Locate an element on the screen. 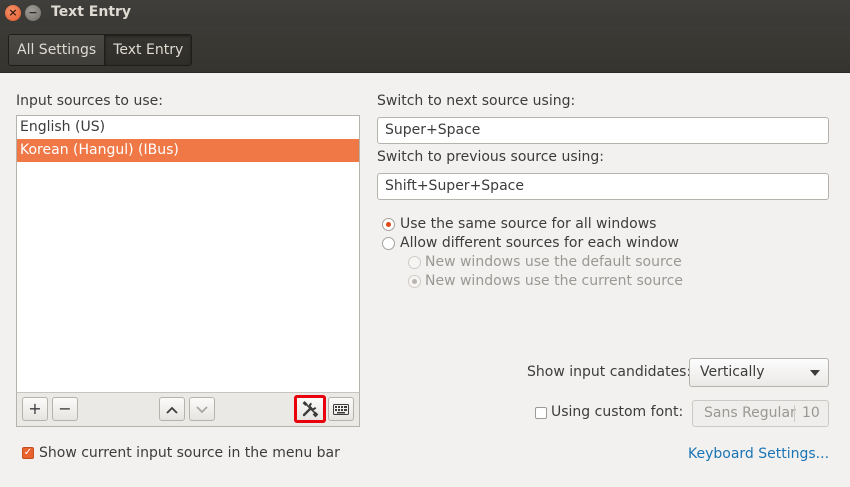  remove-source-button: − is located at coordinates (65, 409).